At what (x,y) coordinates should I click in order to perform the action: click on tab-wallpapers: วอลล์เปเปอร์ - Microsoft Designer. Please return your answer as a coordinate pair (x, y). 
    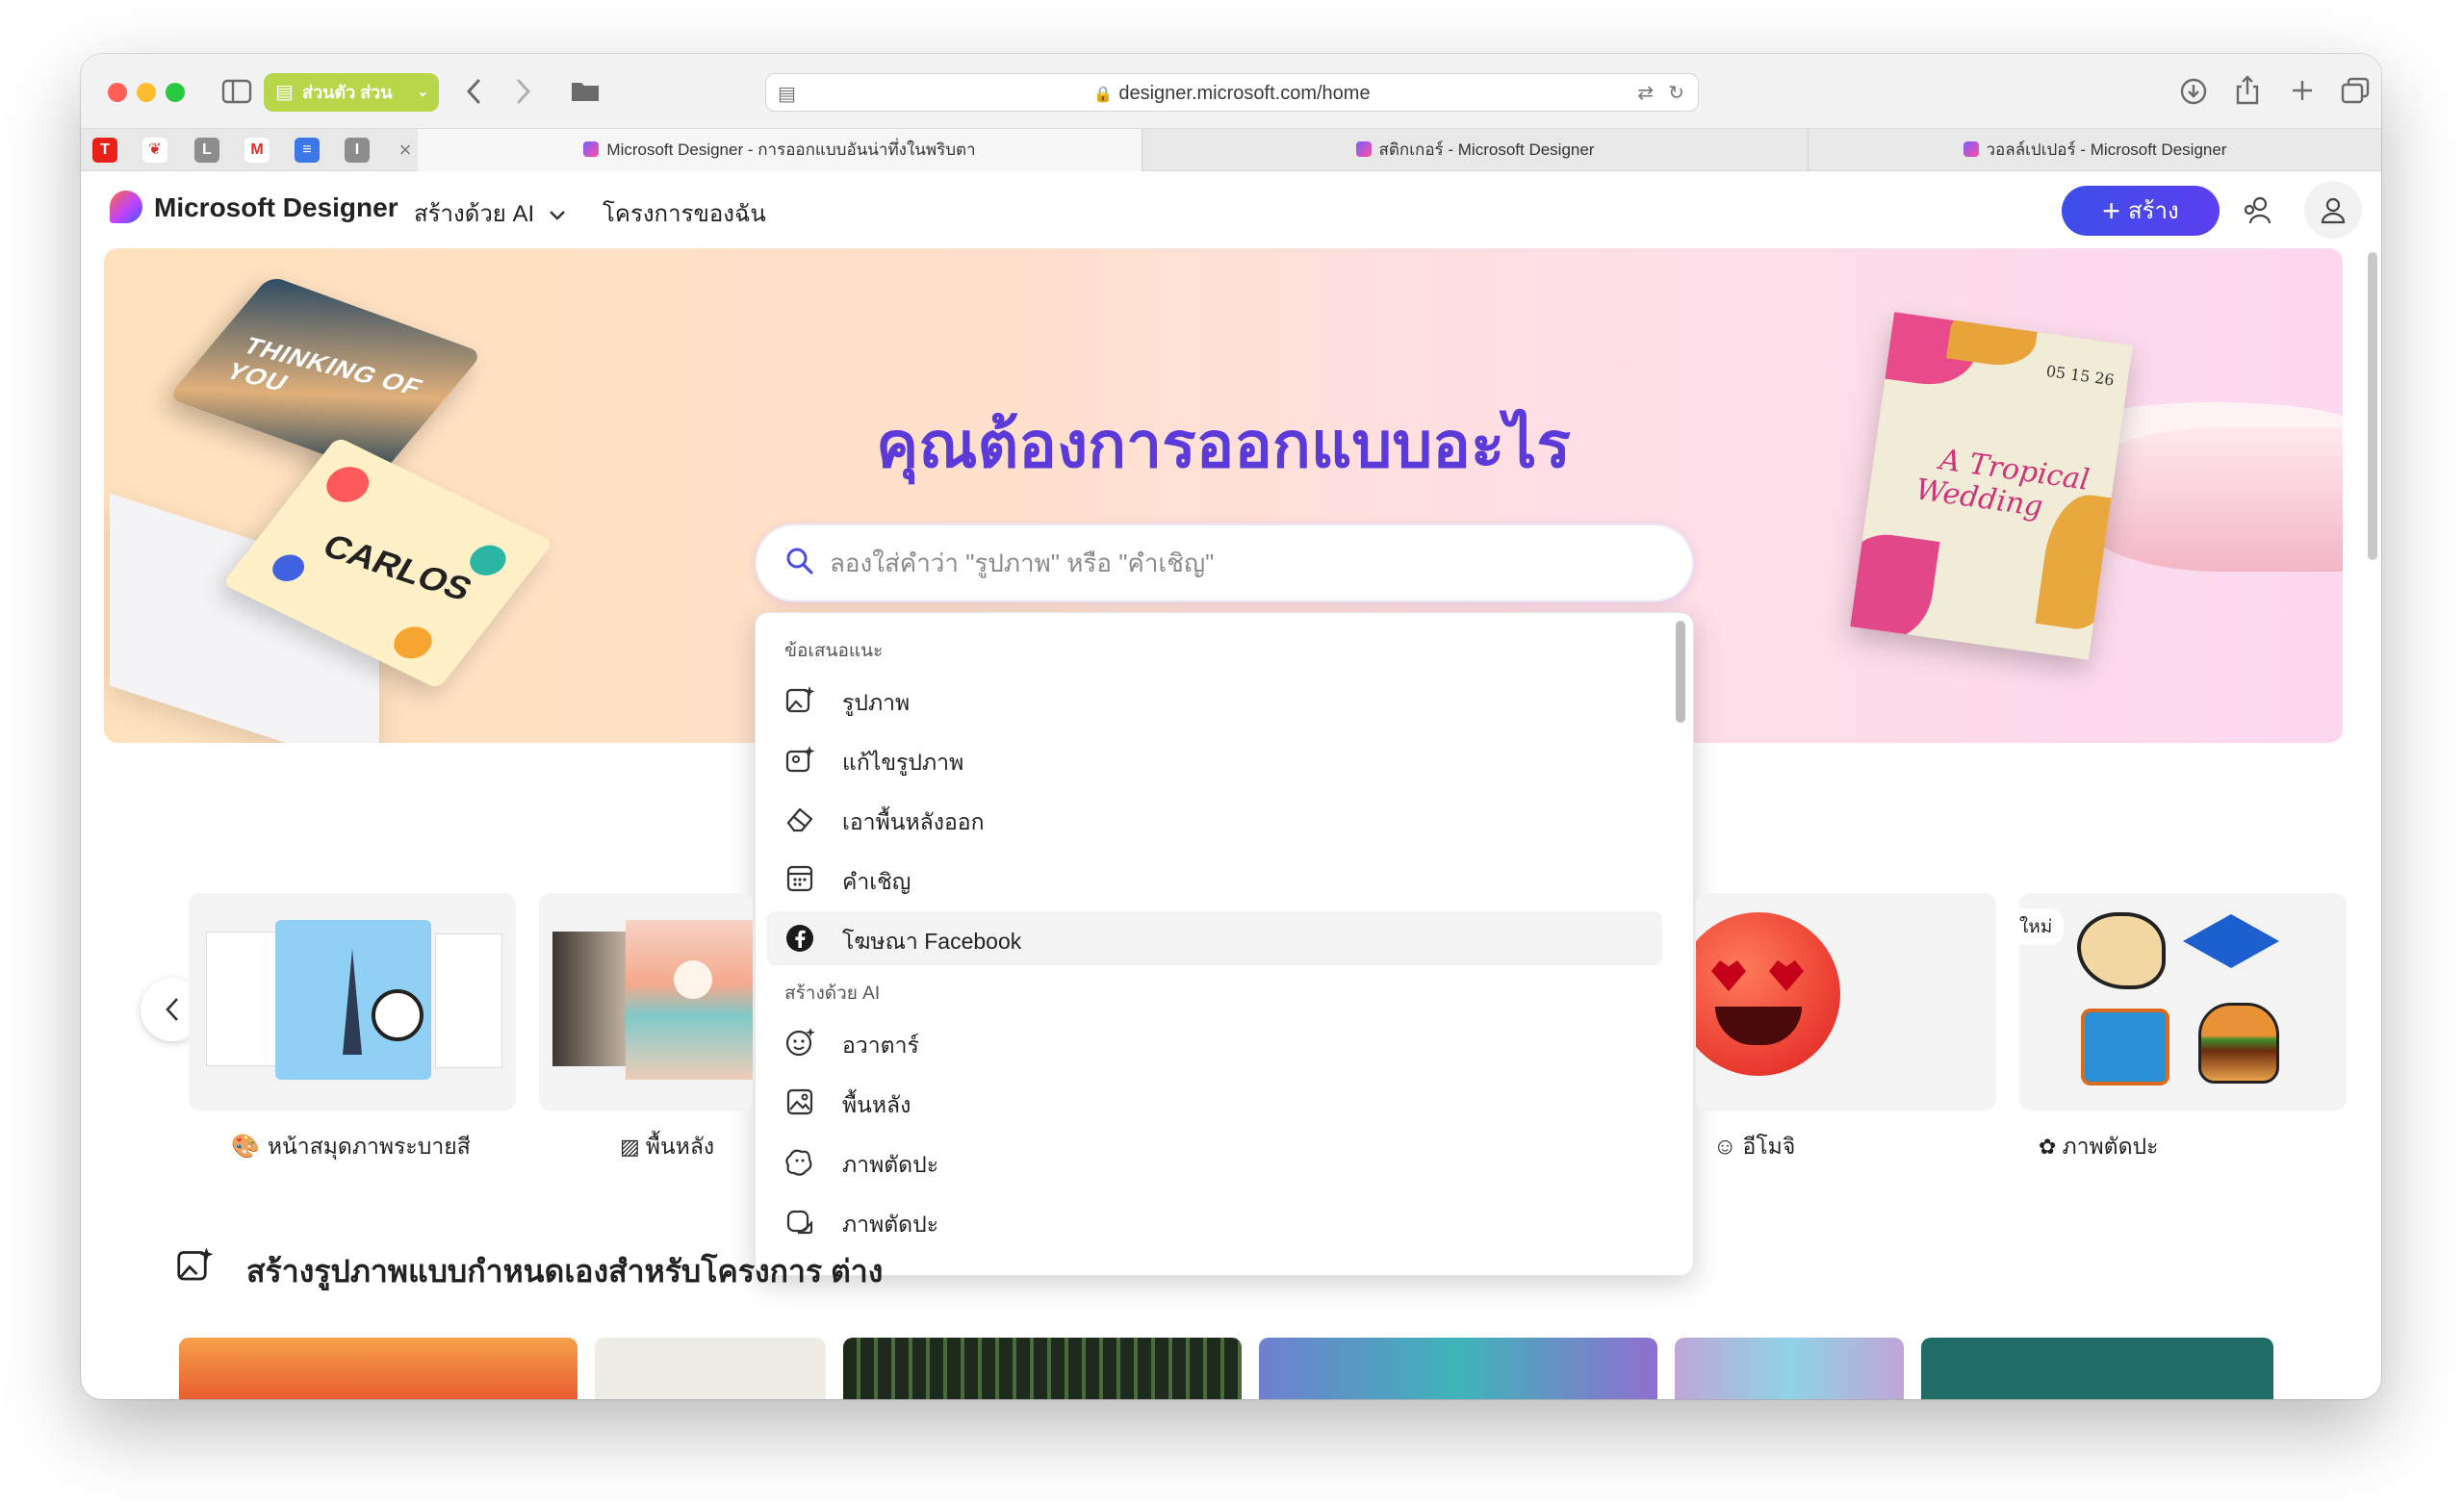
    Looking at the image, I should click on (2094, 150).